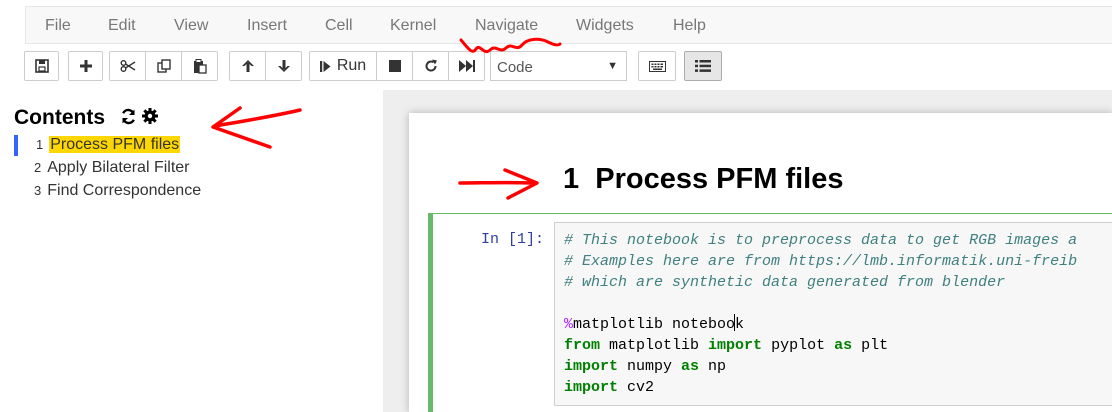  I want to click on cell-type-select: Code ▼, so click(558, 66).